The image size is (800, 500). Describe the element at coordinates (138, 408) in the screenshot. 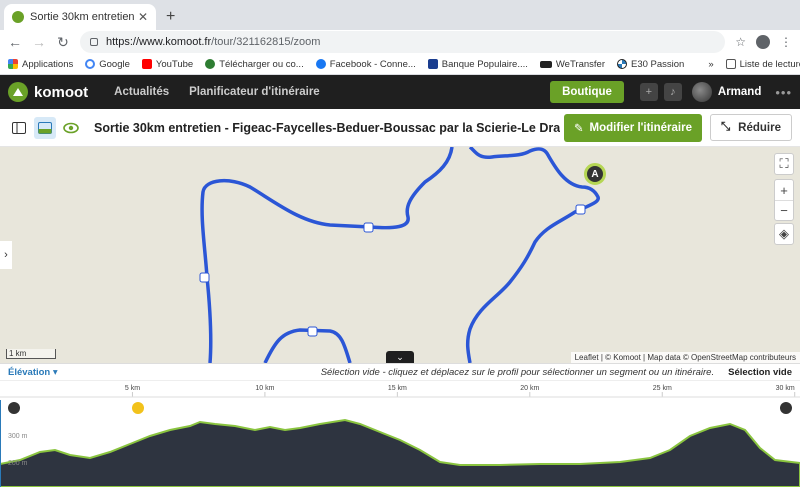

I see `waypoint-icon` at that location.